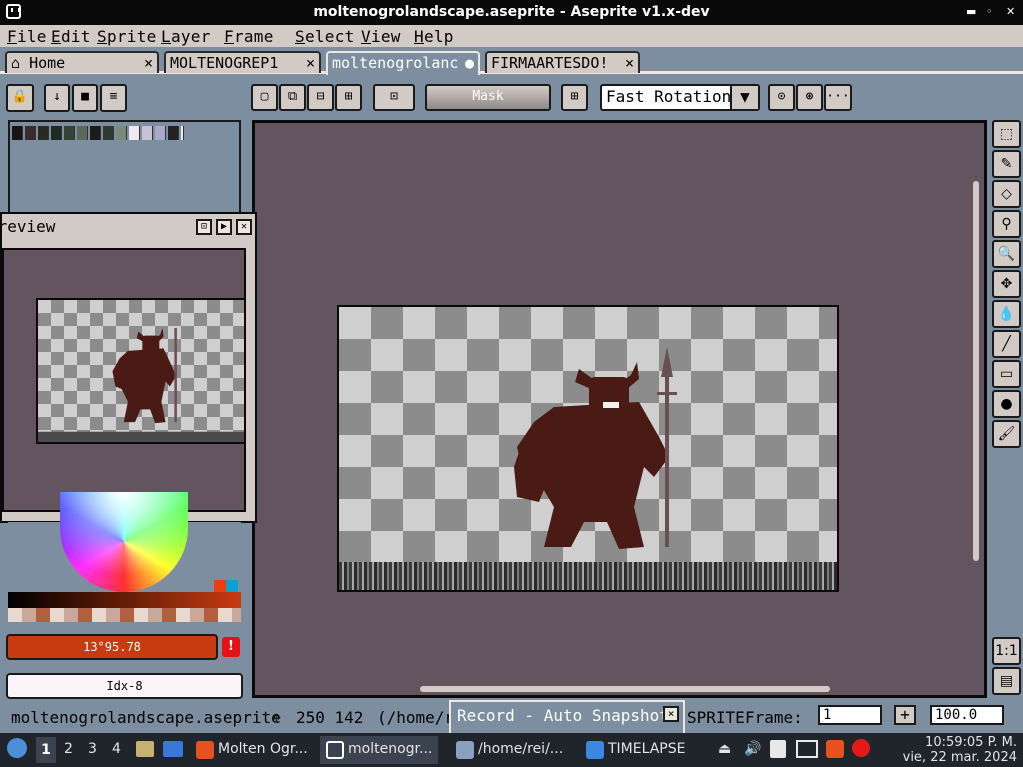 The height and width of the screenshot is (767, 1023). What do you see at coordinates (145, 749) in the screenshot?
I see `file-manager-launcher-icon` at bounding box center [145, 749].